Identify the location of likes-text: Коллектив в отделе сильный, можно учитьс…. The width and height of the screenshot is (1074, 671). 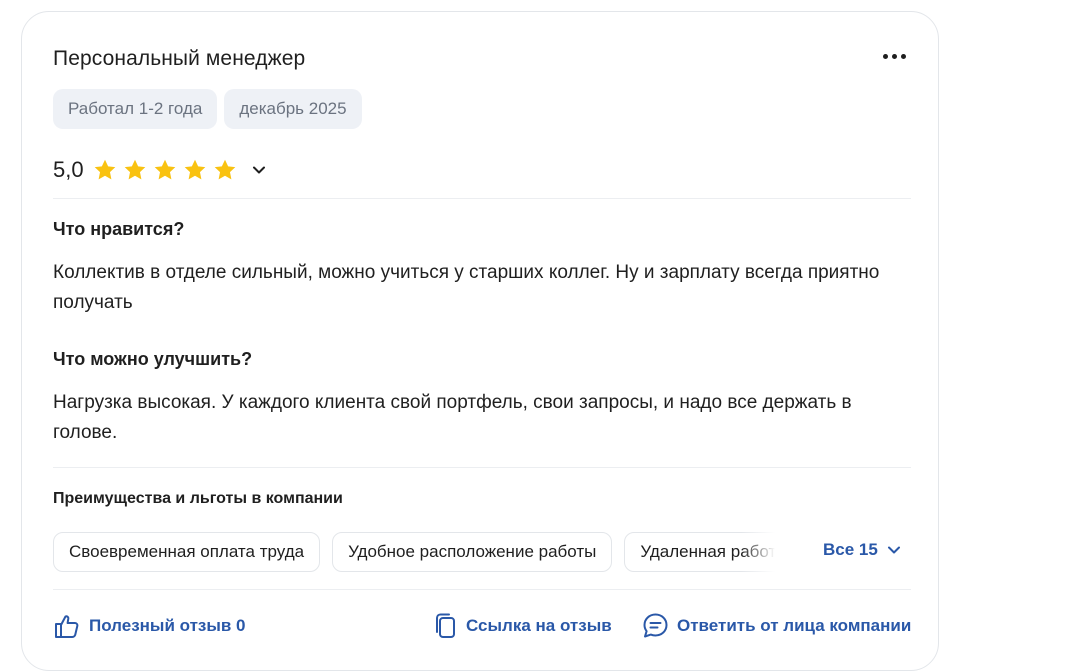
(466, 287).